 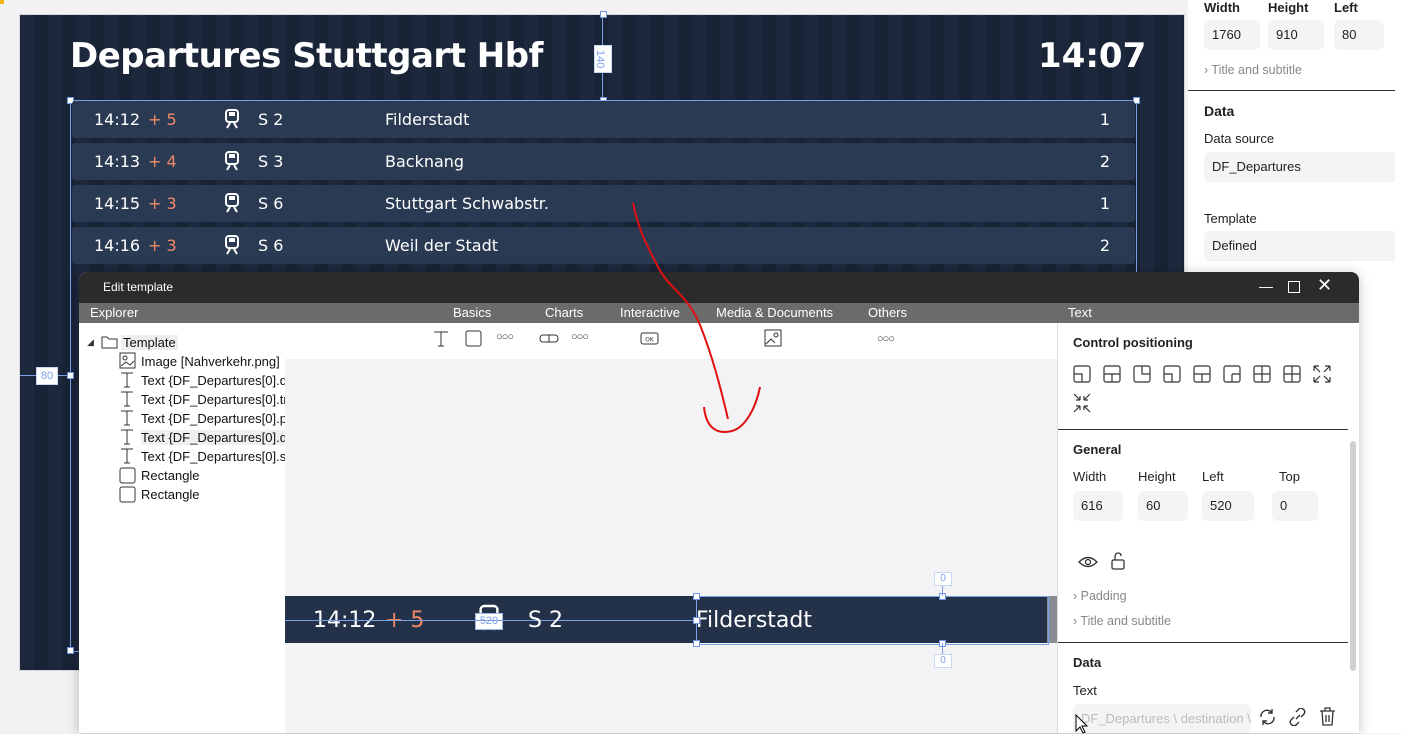 What do you see at coordinates (214, 399) in the screenshot?
I see `tree-item-text: Text {DF_Departures[0].tr` at bounding box center [214, 399].